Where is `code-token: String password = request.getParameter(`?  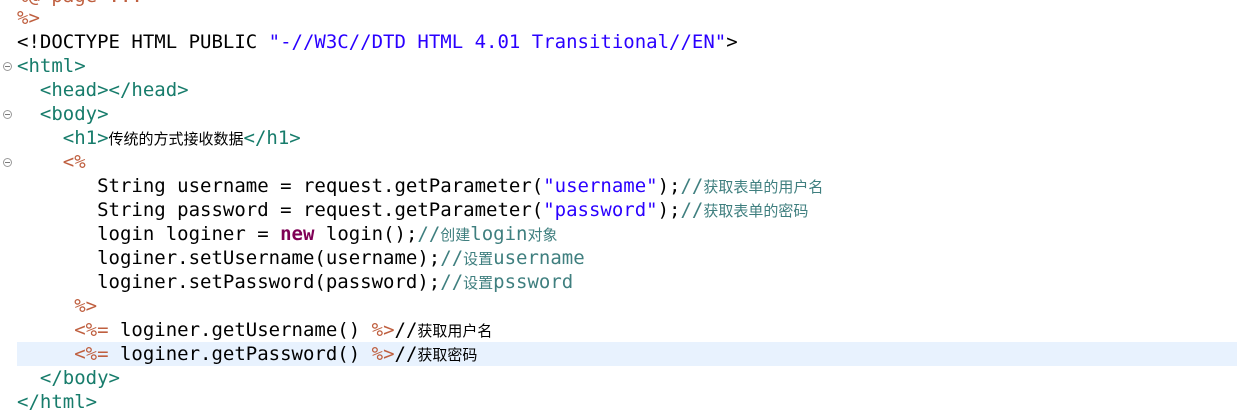 code-token: String password = request.getParameter( is located at coordinates (320, 210).